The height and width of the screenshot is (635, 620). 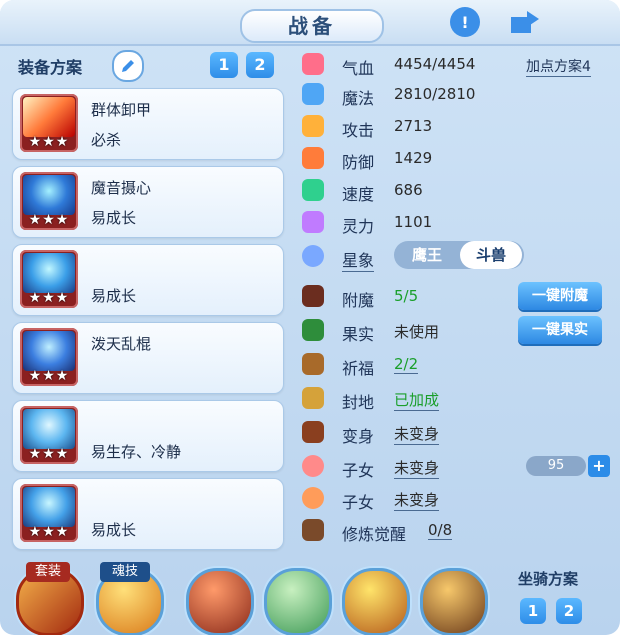 I want to click on bottom-bar: 套装 魂技 坐骑方案 1 2, so click(x=310, y=595).